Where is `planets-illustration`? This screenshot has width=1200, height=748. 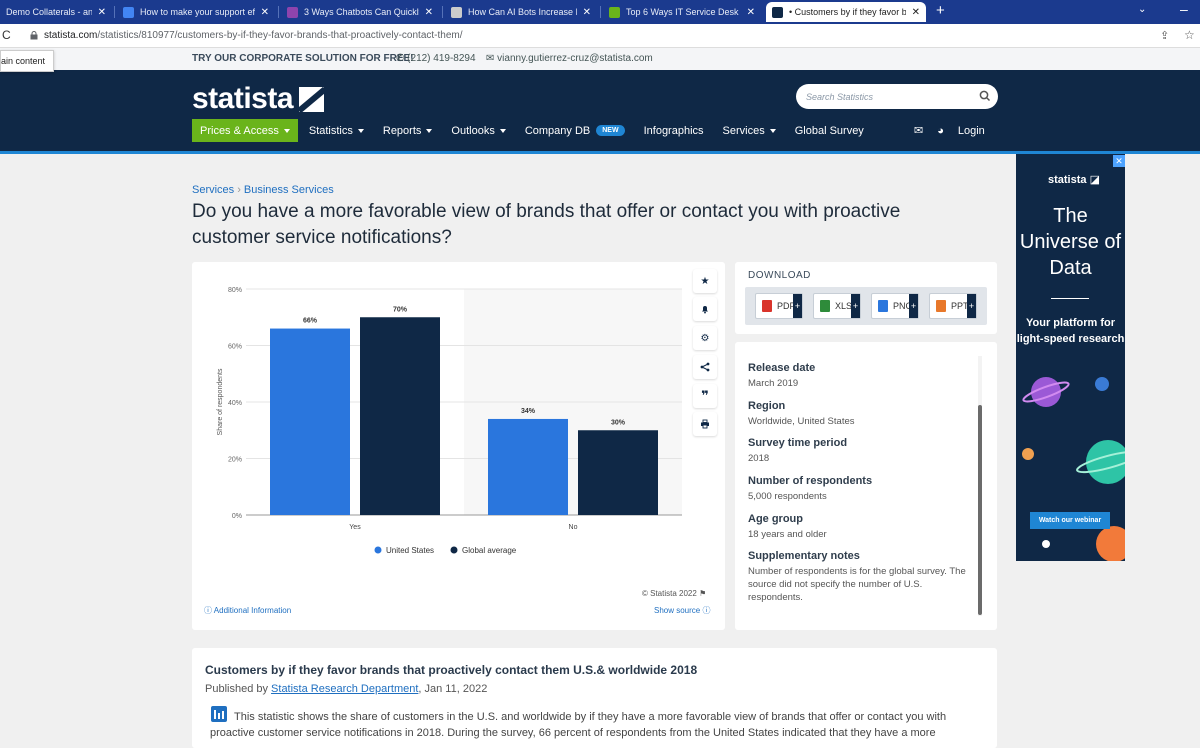
planets-illustration is located at coordinates (1073, 469).